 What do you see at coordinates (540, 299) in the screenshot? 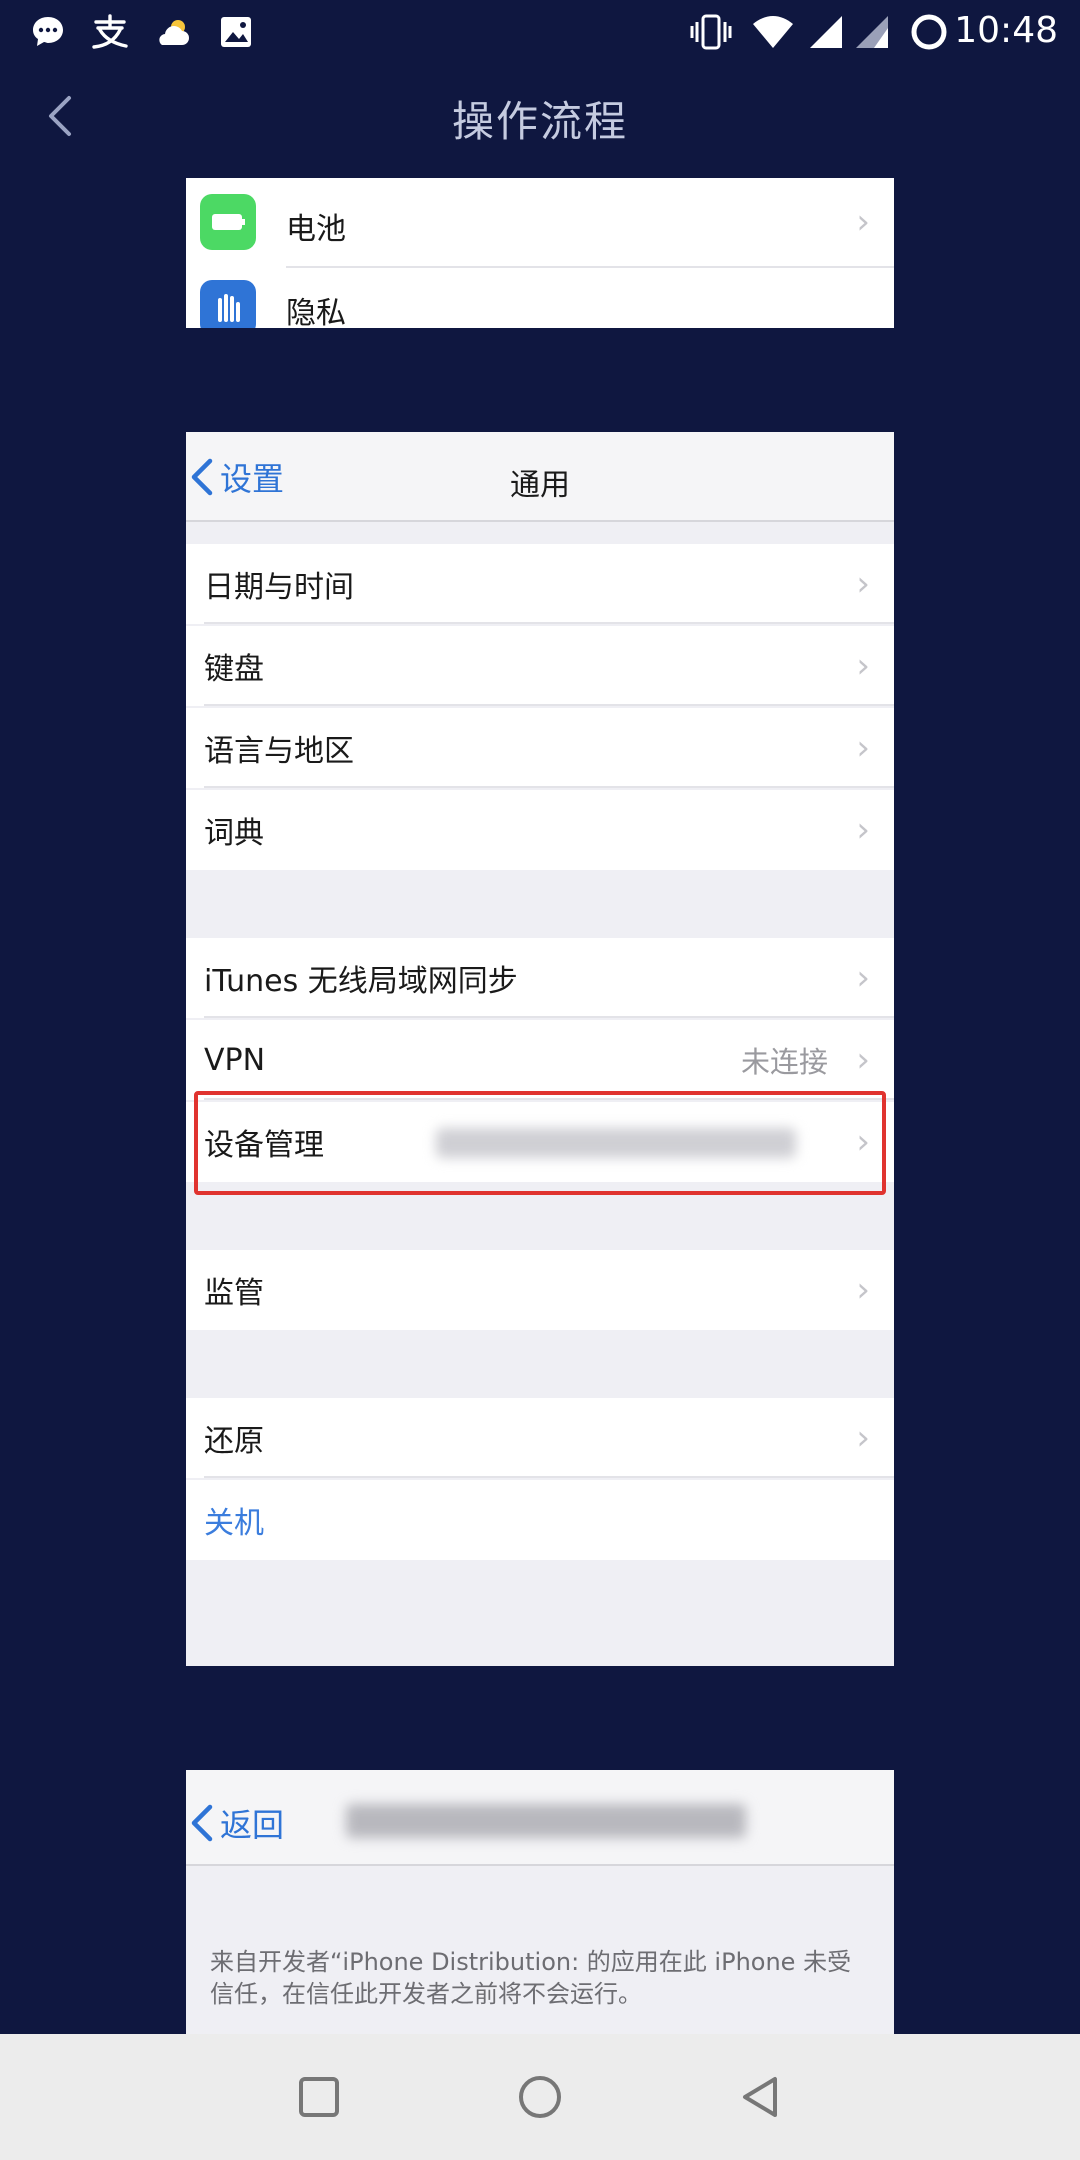
I see `list-item: 隐私` at bounding box center [540, 299].